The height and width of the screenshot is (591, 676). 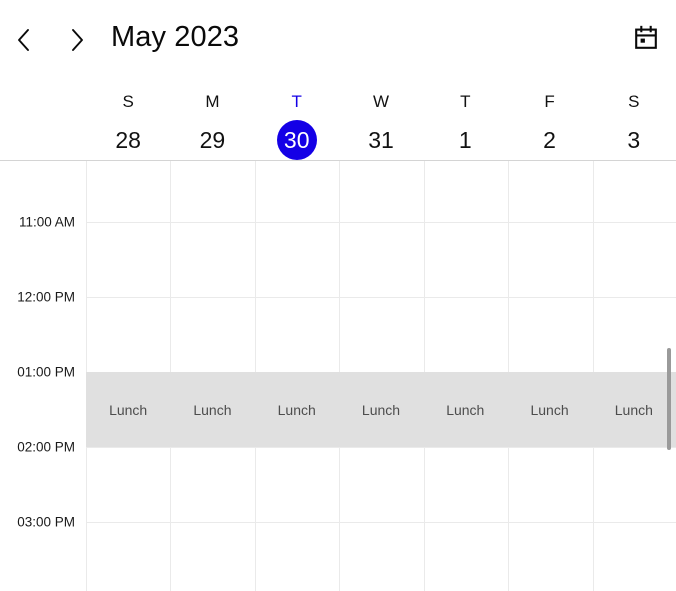 I want to click on day-header-5: F 2, so click(x=549, y=120).